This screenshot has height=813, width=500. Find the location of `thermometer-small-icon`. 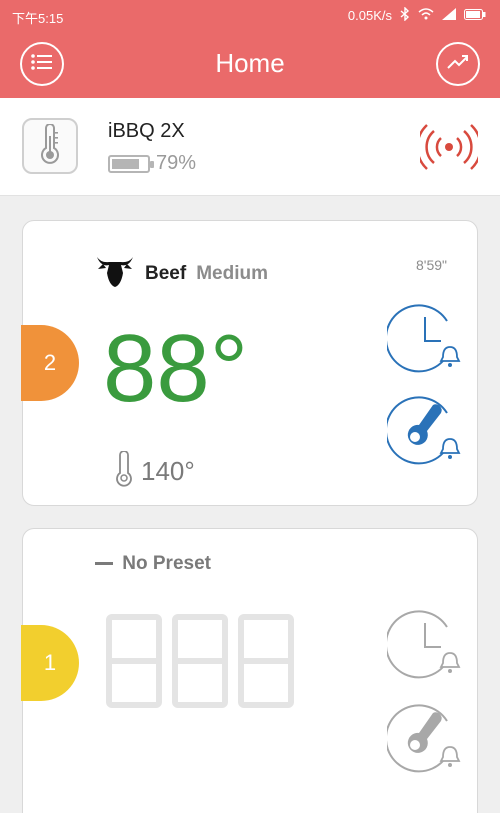

thermometer-small-icon is located at coordinates (124, 471).